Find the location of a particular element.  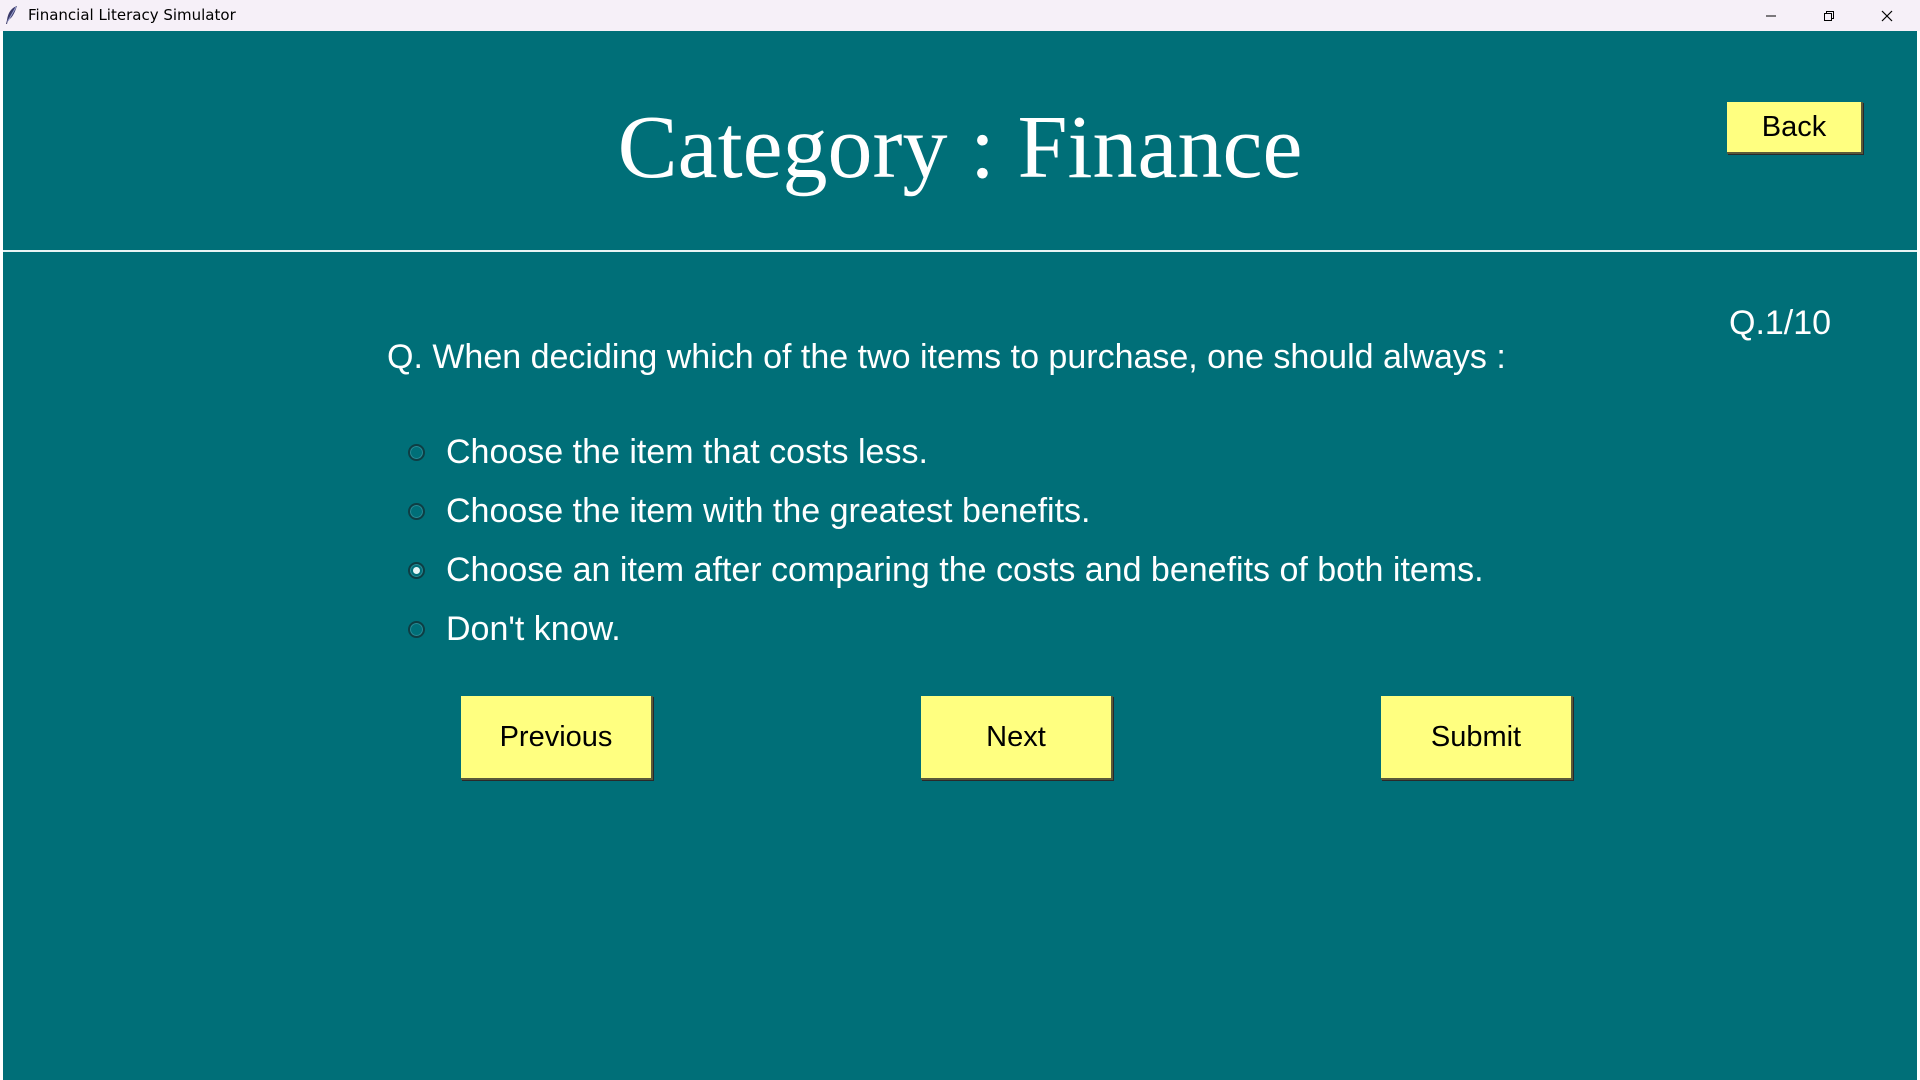

restore-icon is located at coordinates (1829, 15).